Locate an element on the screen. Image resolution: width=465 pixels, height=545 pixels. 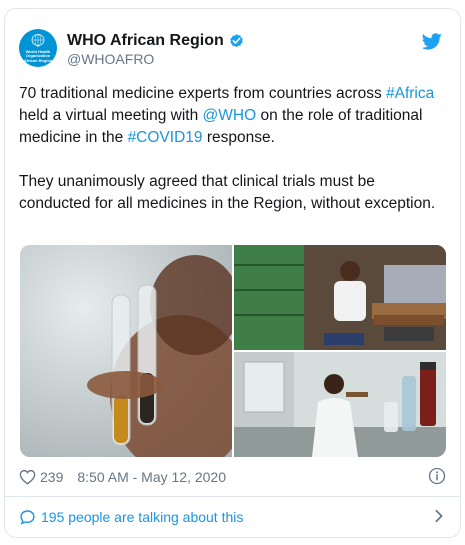
mention-who-link: @WHO is located at coordinates (230, 115).